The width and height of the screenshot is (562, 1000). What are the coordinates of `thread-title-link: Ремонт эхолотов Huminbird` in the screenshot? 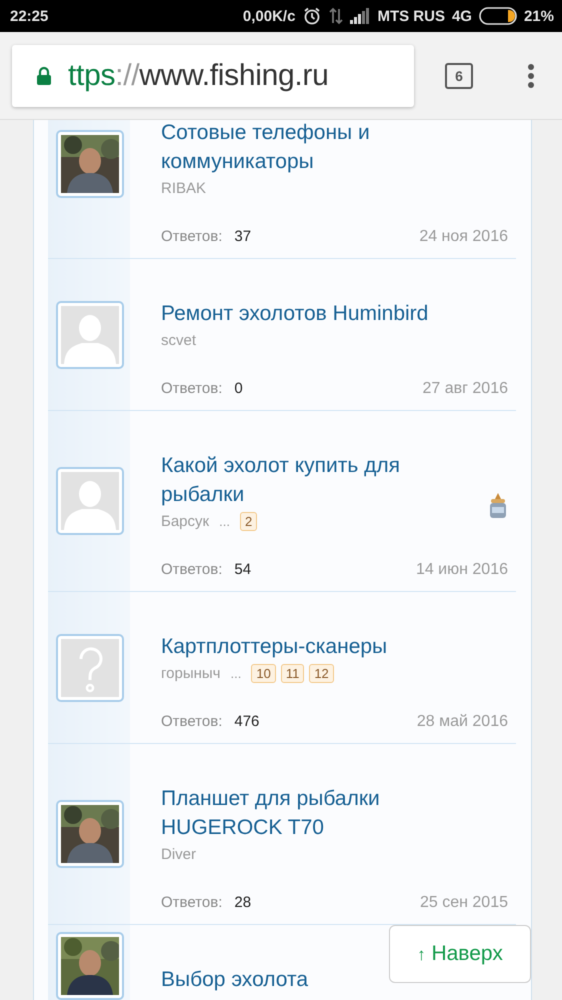 It's located at (294, 313).